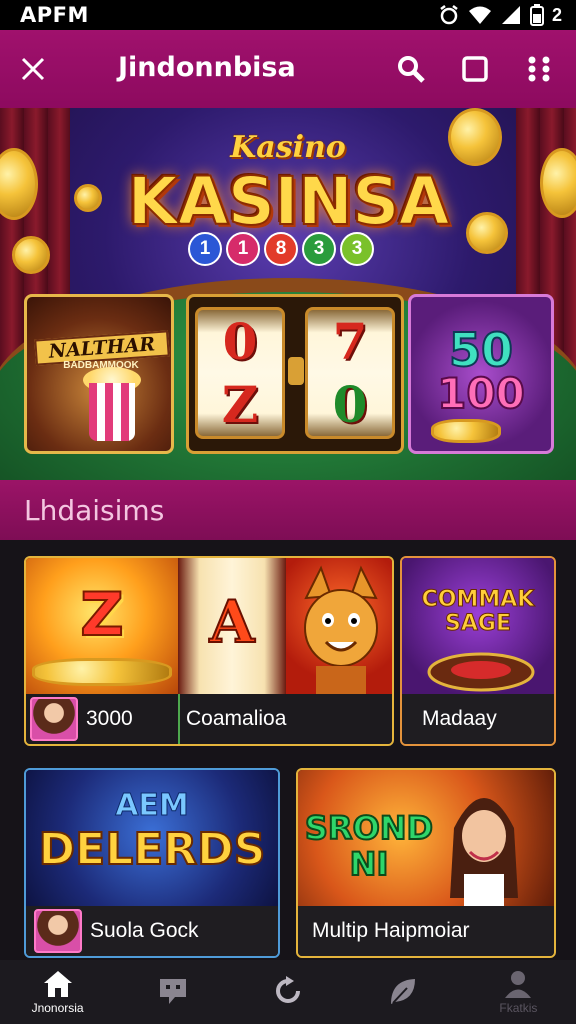 Image resolution: width=576 pixels, height=1024 pixels. I want to click on player-avatar-icon, so click(484, 854).